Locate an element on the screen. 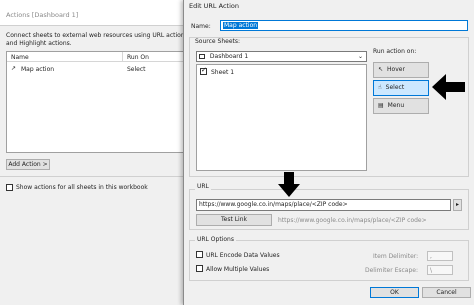 The image size is (474, 305). name-field-value: Map action is located at coordinates (241, 25).